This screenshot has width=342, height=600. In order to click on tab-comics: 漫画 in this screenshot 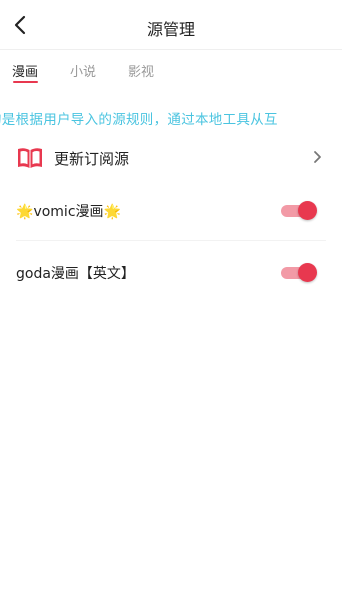, I will do `click(25, 70)`.